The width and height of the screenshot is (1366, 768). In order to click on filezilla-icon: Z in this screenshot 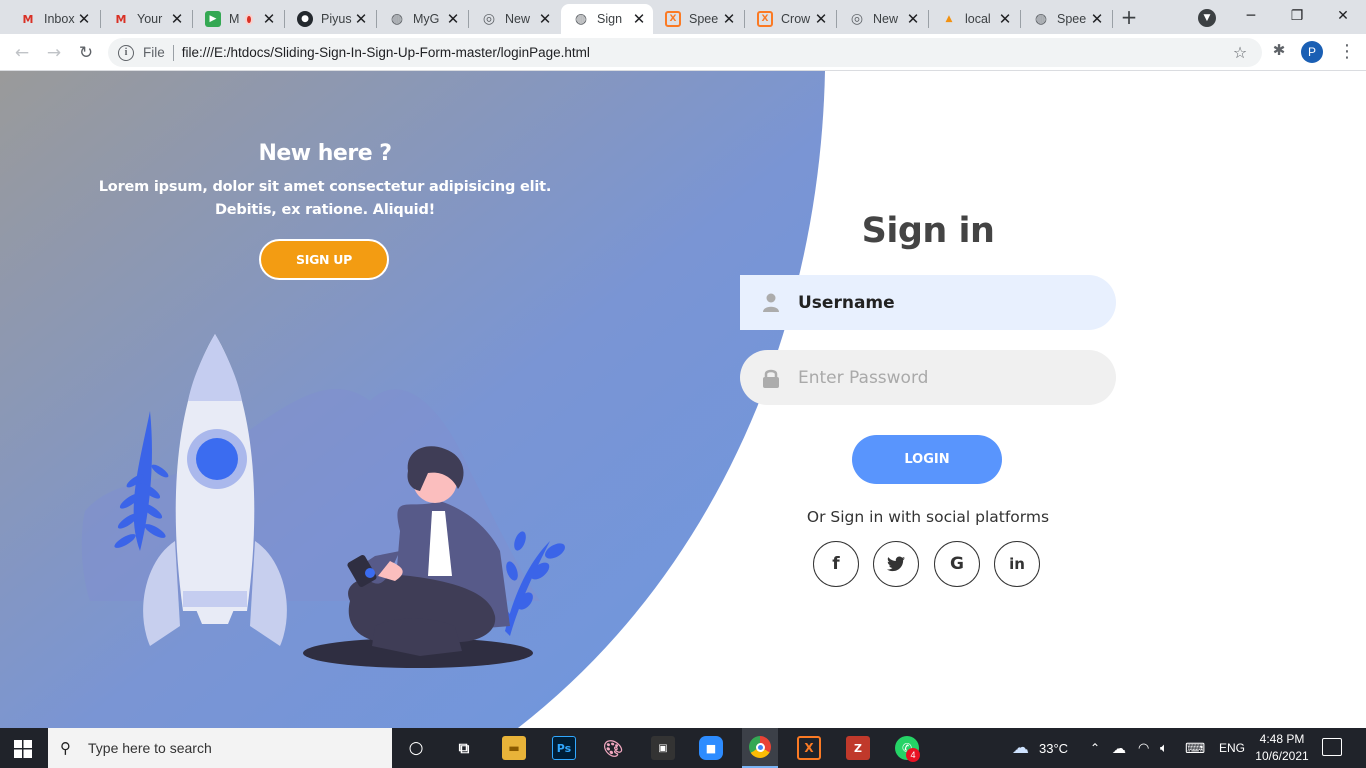, I will do `click(858, 748)`.